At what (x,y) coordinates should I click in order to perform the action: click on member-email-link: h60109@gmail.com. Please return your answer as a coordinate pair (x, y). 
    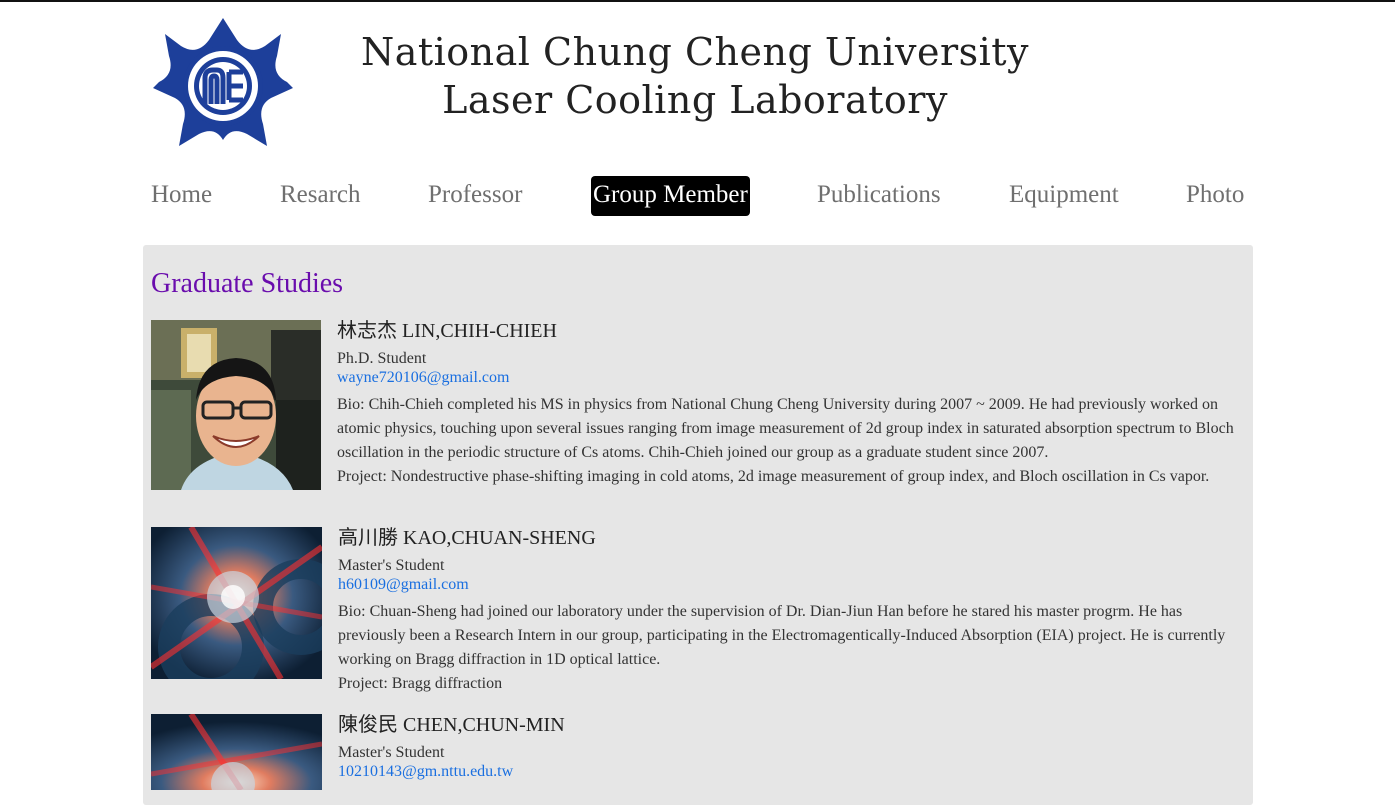
    Looking at the image, I should click on (790, 584).